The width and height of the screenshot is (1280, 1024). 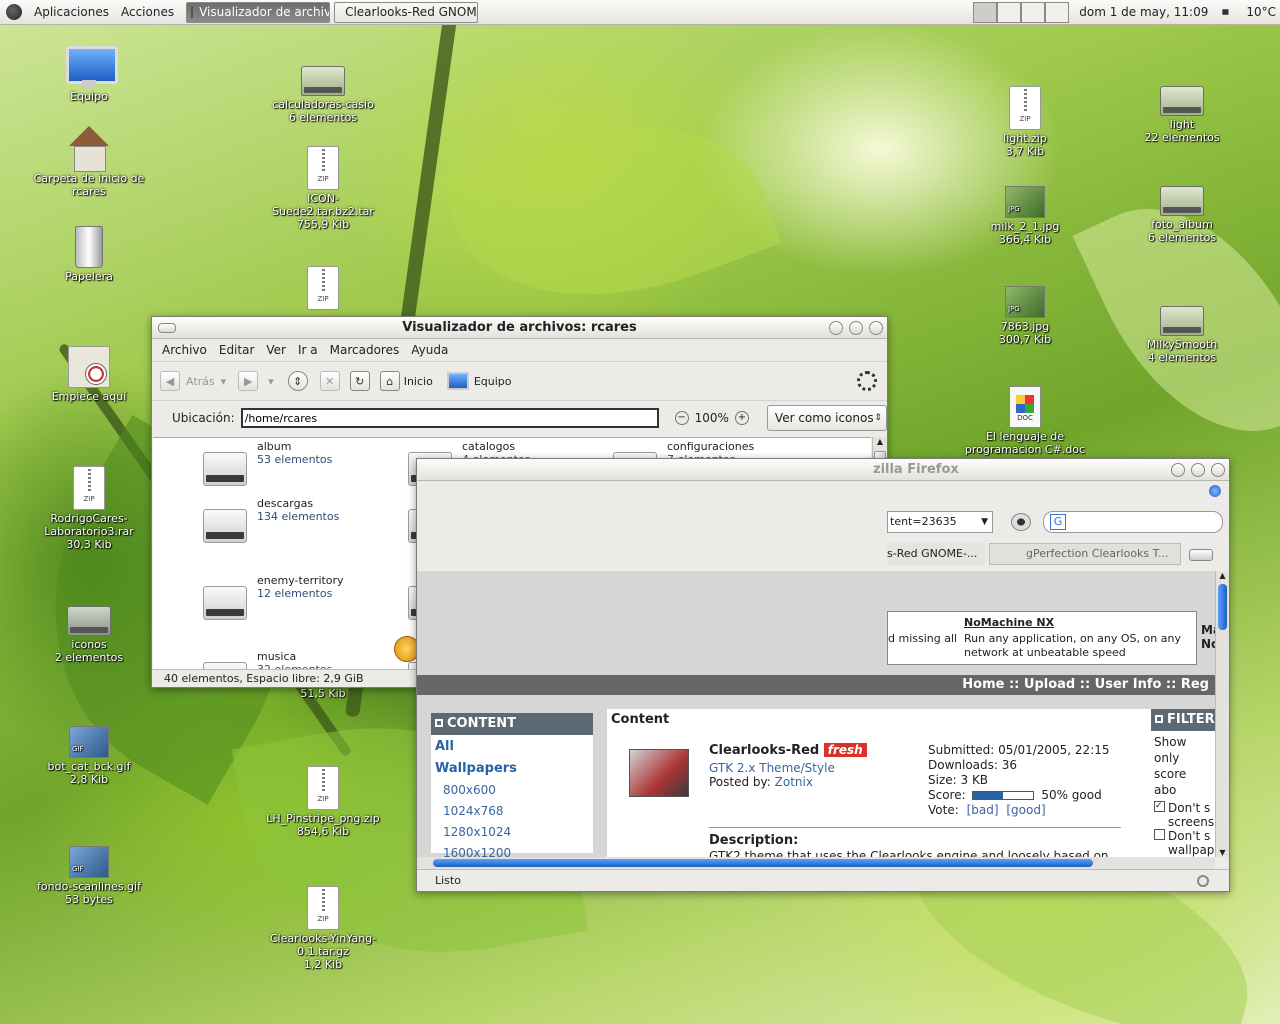 What do you see at coordinates (258, 12) in the screenshot?
I see `taskbar-filemanager: Visualizador de archivos` at bounding box center [258, 12].